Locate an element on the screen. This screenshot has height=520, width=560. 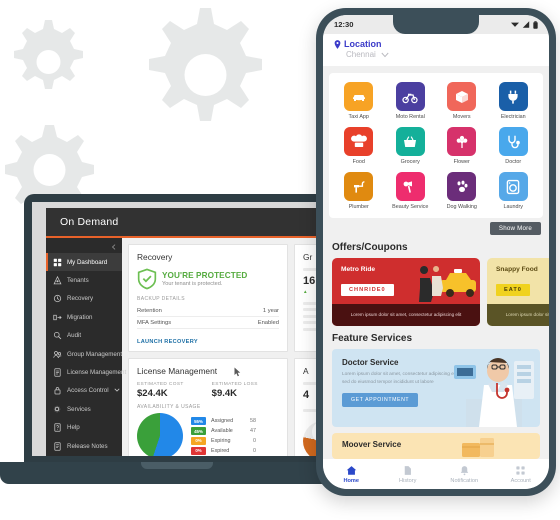
show-more-button: Show More is located at coordinates (515, 228).